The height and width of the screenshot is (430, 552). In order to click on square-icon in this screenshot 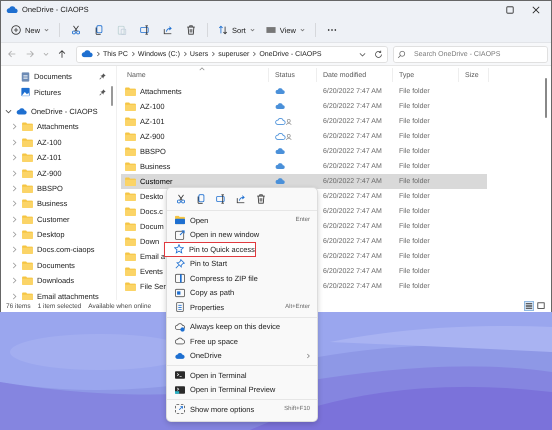, I will do `click(541, 306)`.